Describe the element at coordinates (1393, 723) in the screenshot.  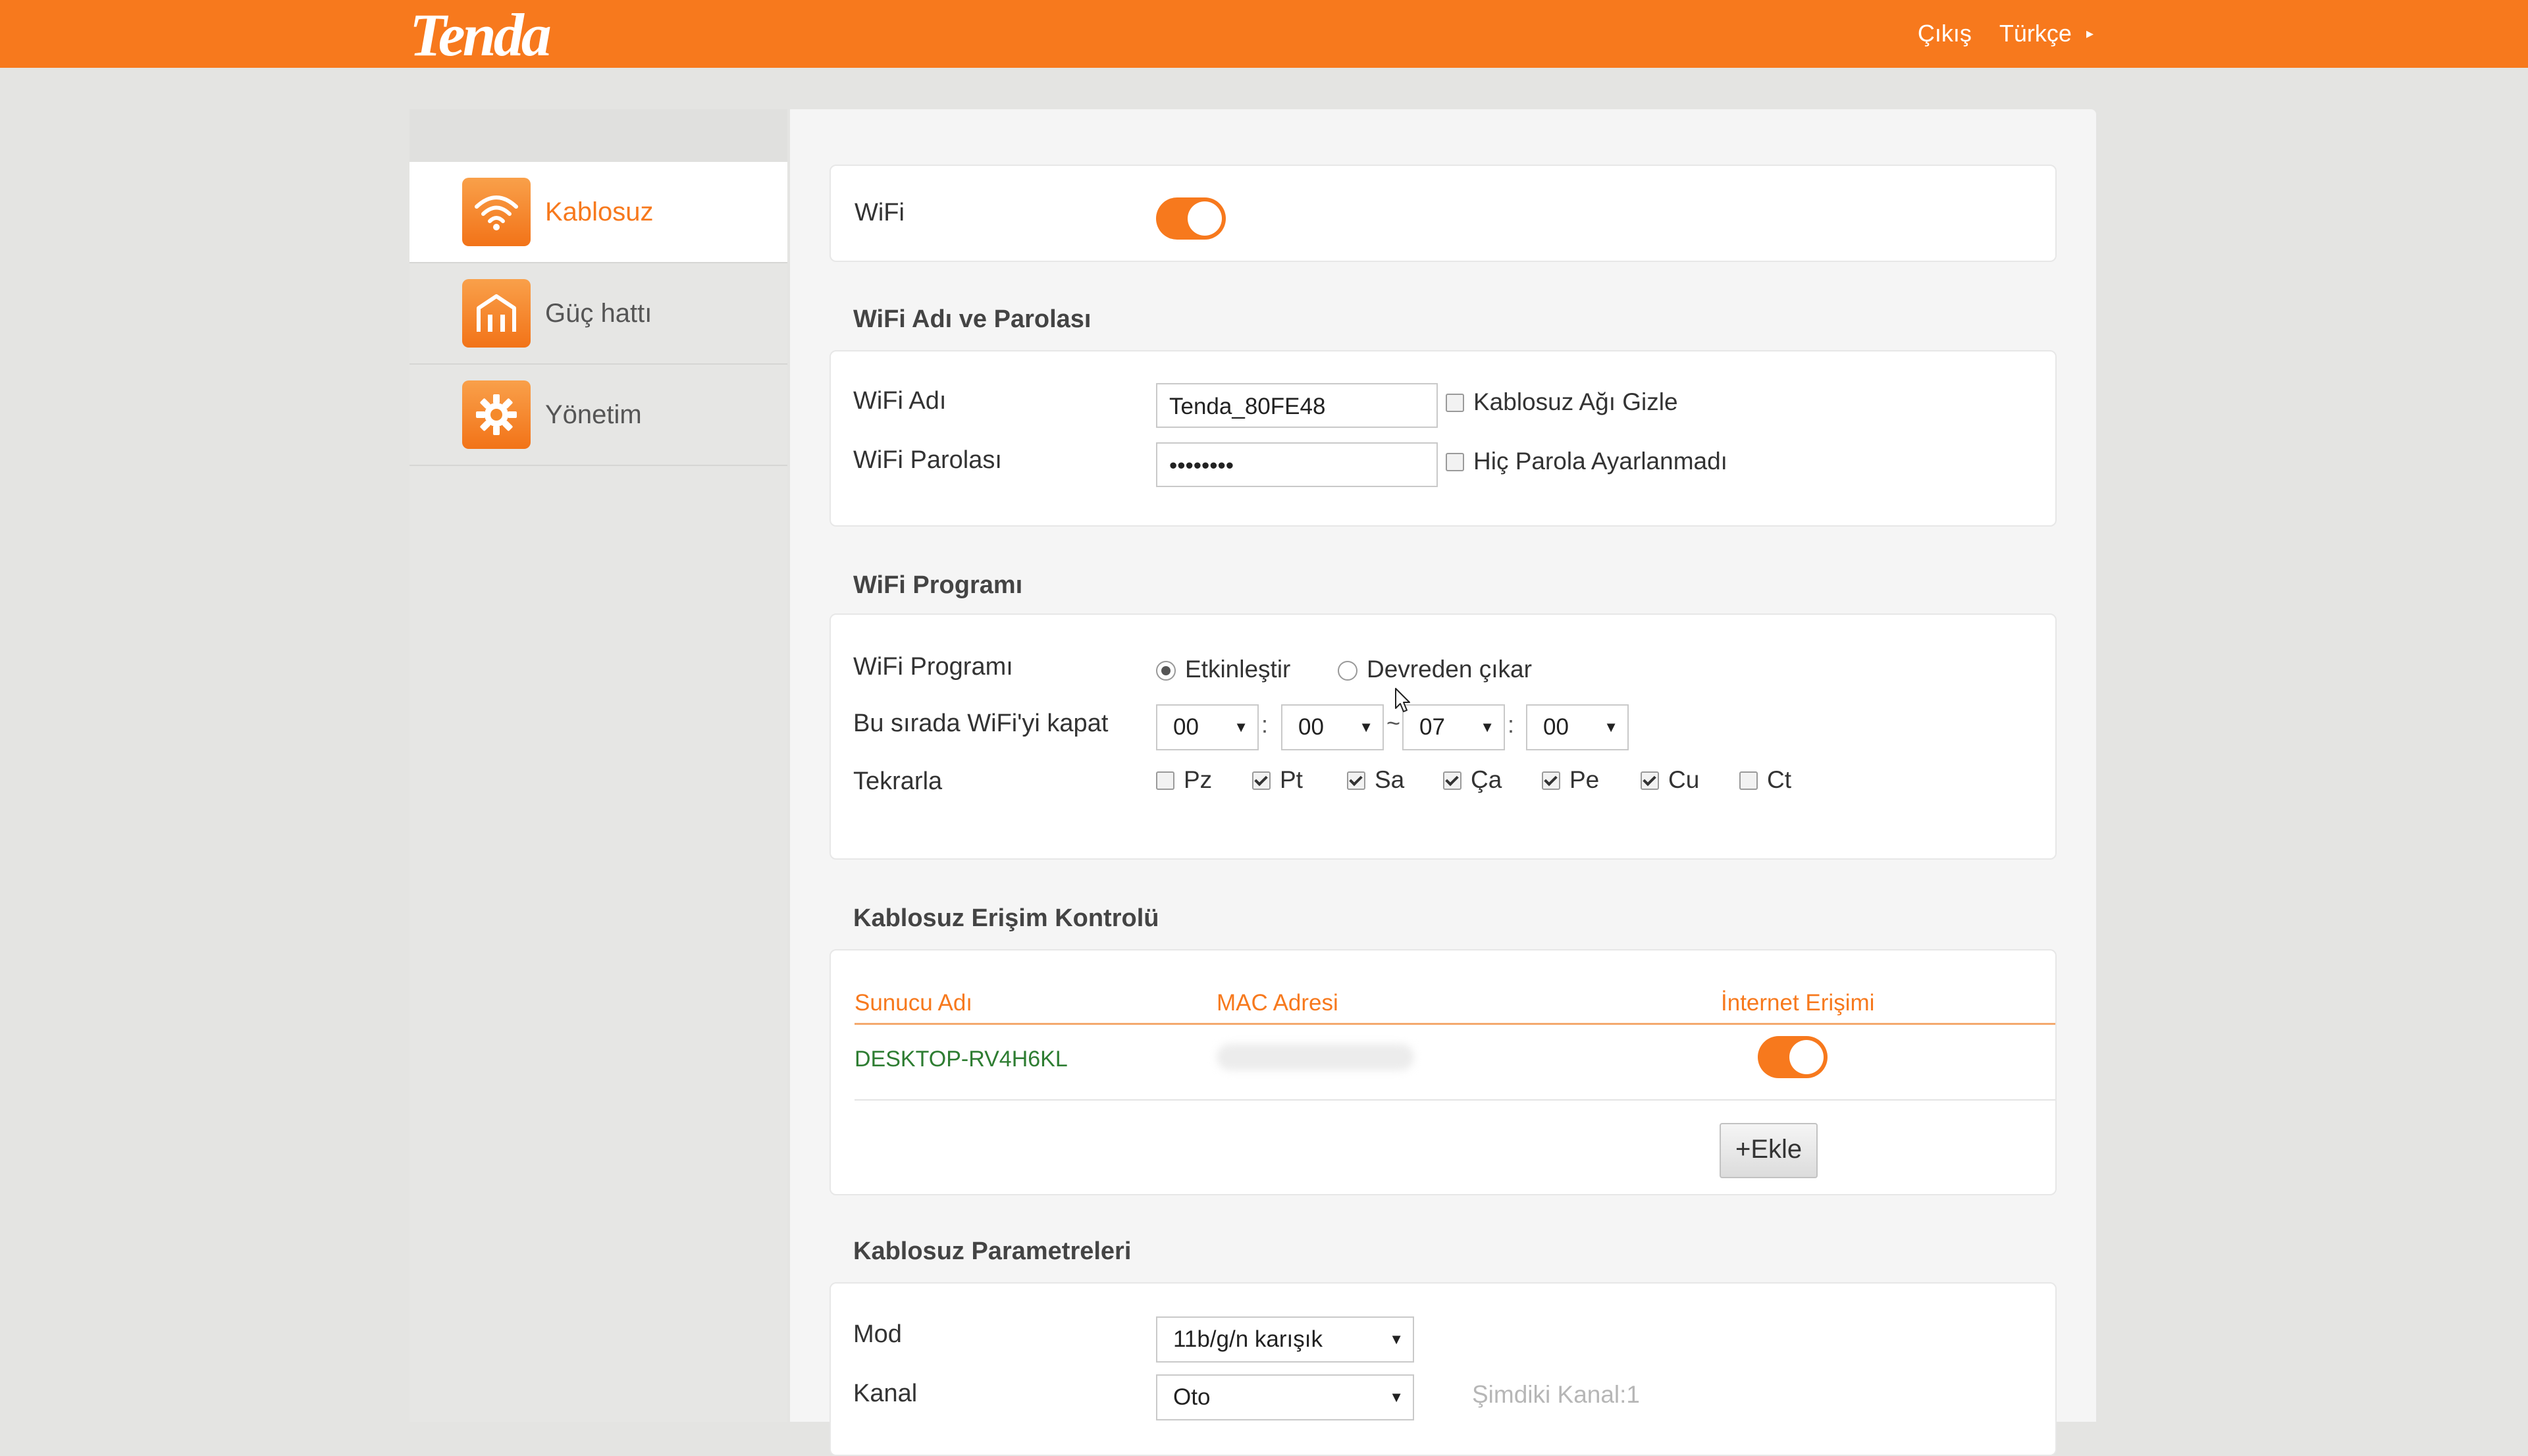
I see `time-range-tilde: ~` at that location.